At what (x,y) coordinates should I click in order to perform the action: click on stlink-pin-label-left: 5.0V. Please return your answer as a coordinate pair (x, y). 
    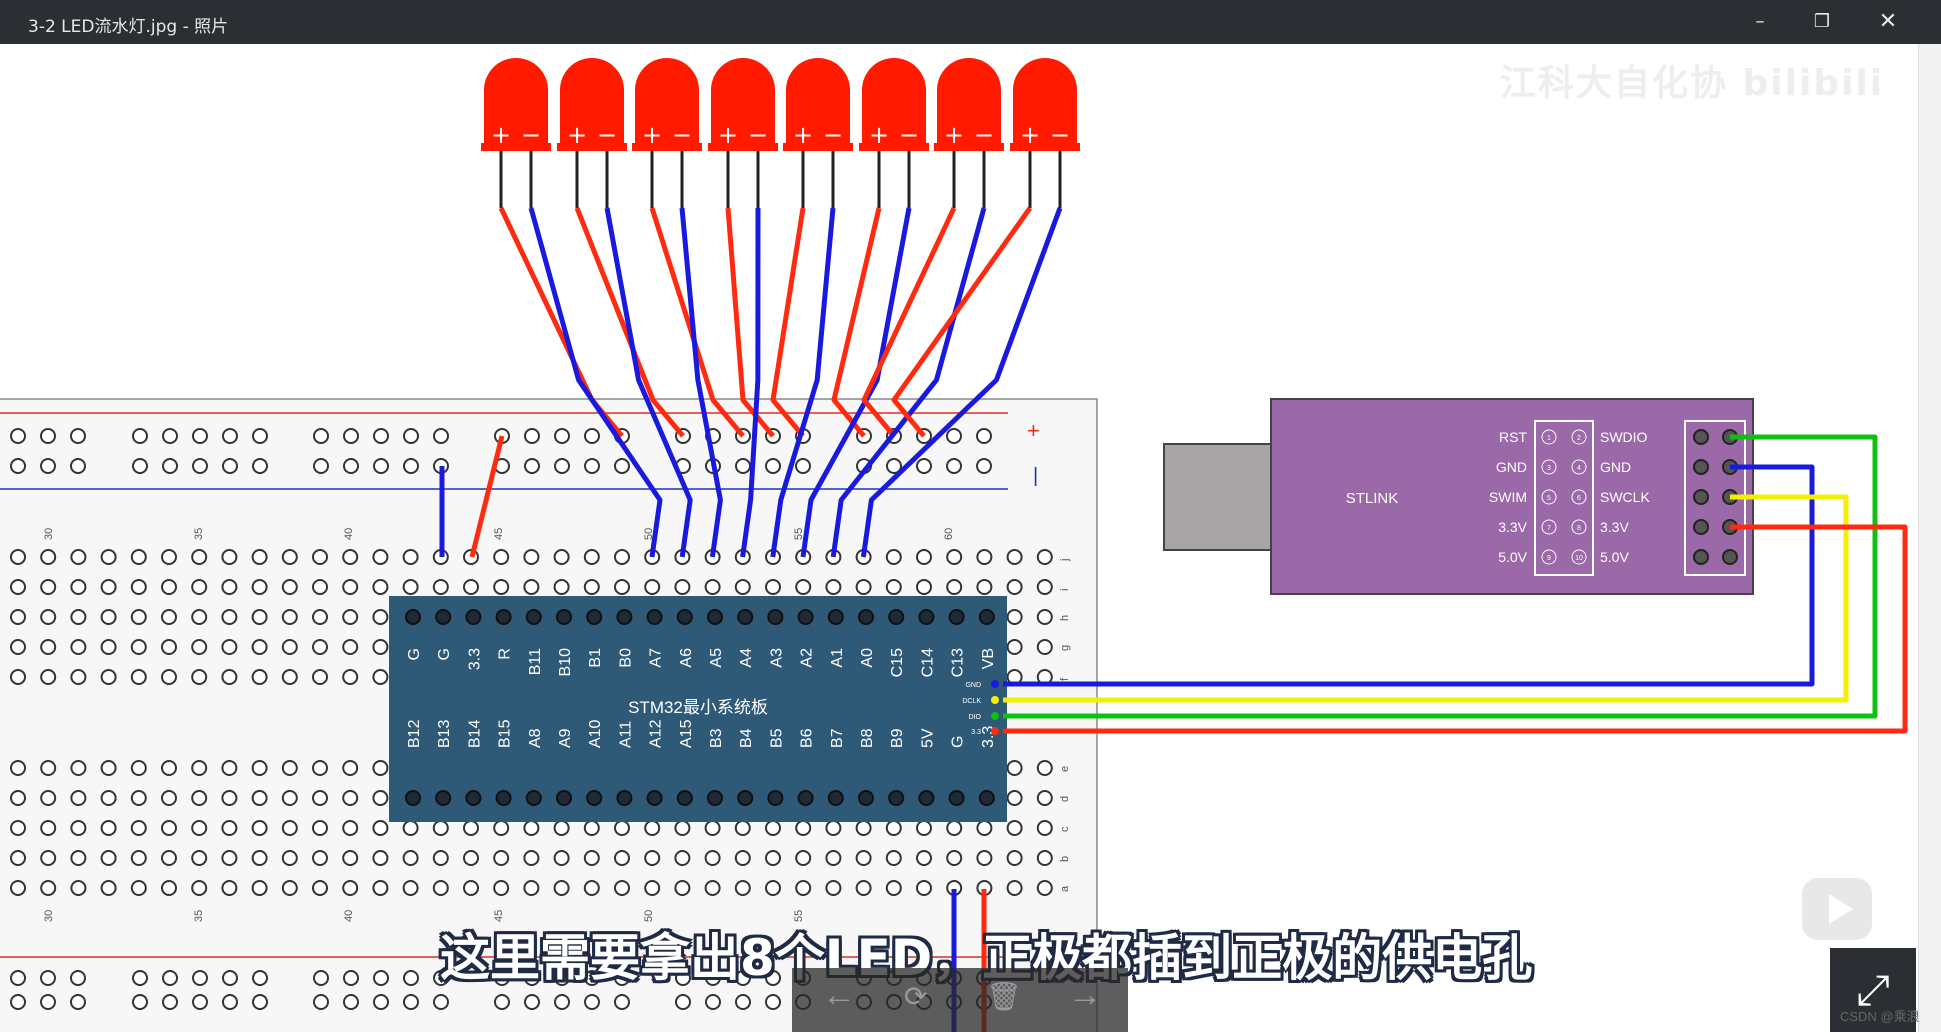
    Looking at the image, I should click on (1512, 557).